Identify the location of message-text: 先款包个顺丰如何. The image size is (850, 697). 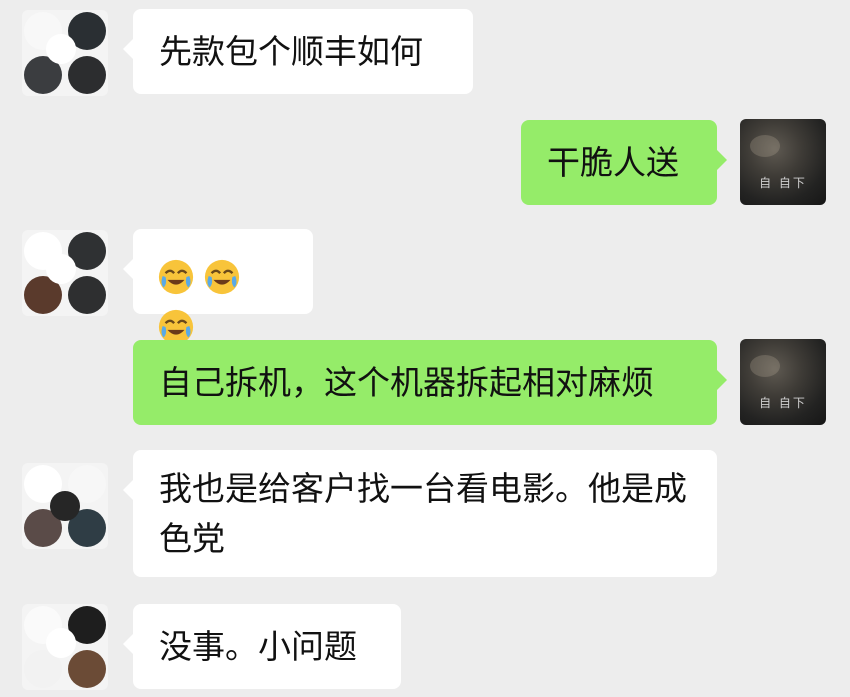
(291, 51).